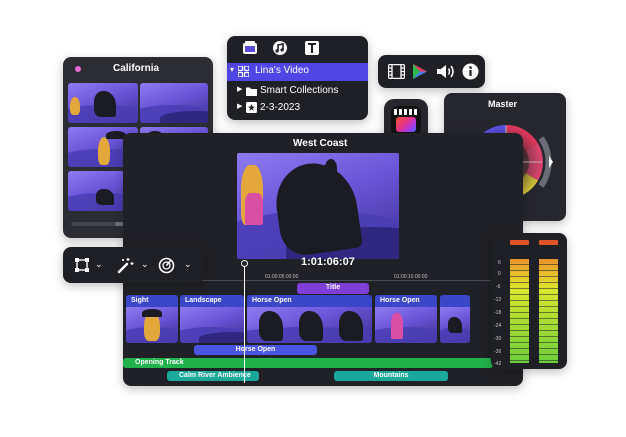  I want to click on meter-segments, so click(534, 311).